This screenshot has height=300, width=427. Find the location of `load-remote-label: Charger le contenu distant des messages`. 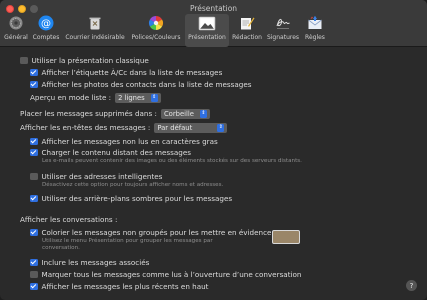

load-remote-label: Charger le contenu distant des messages is located at coordinates (116, 152).